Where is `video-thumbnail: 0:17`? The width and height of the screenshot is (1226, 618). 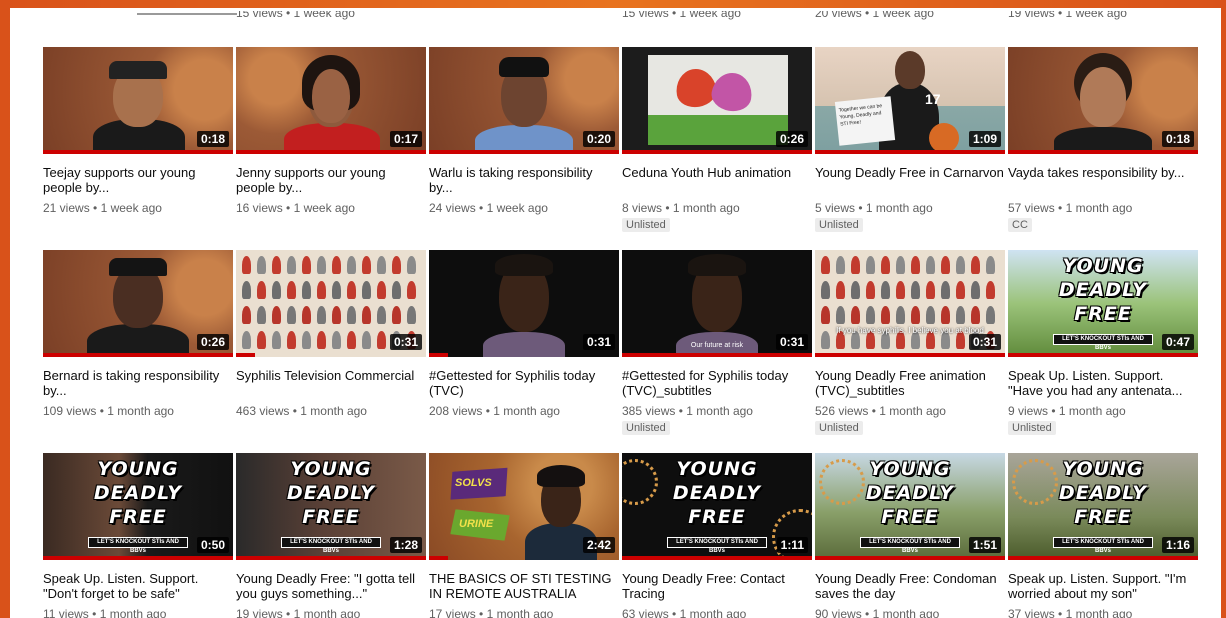 video-thumbnail: 0:17 is located at coordinates (331, 100).